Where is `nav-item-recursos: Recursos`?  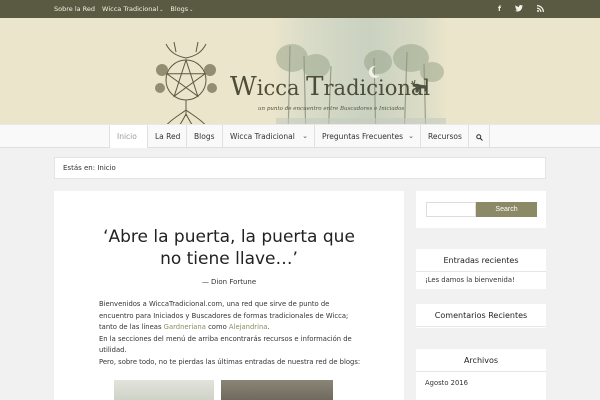
nav-item-recursos: Recursos is located at coordinates (444, 136).